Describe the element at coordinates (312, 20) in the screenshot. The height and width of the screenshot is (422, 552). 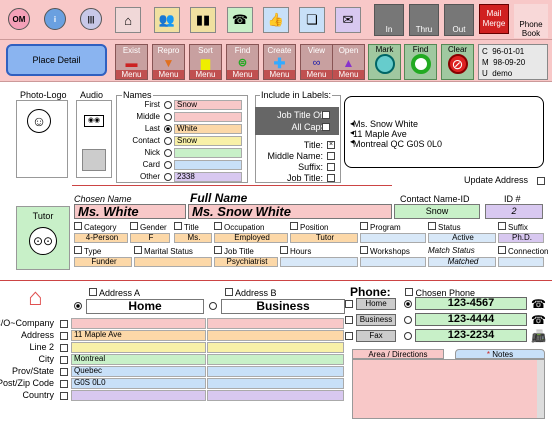
I see `stack-tool-button: ❏` at that location.